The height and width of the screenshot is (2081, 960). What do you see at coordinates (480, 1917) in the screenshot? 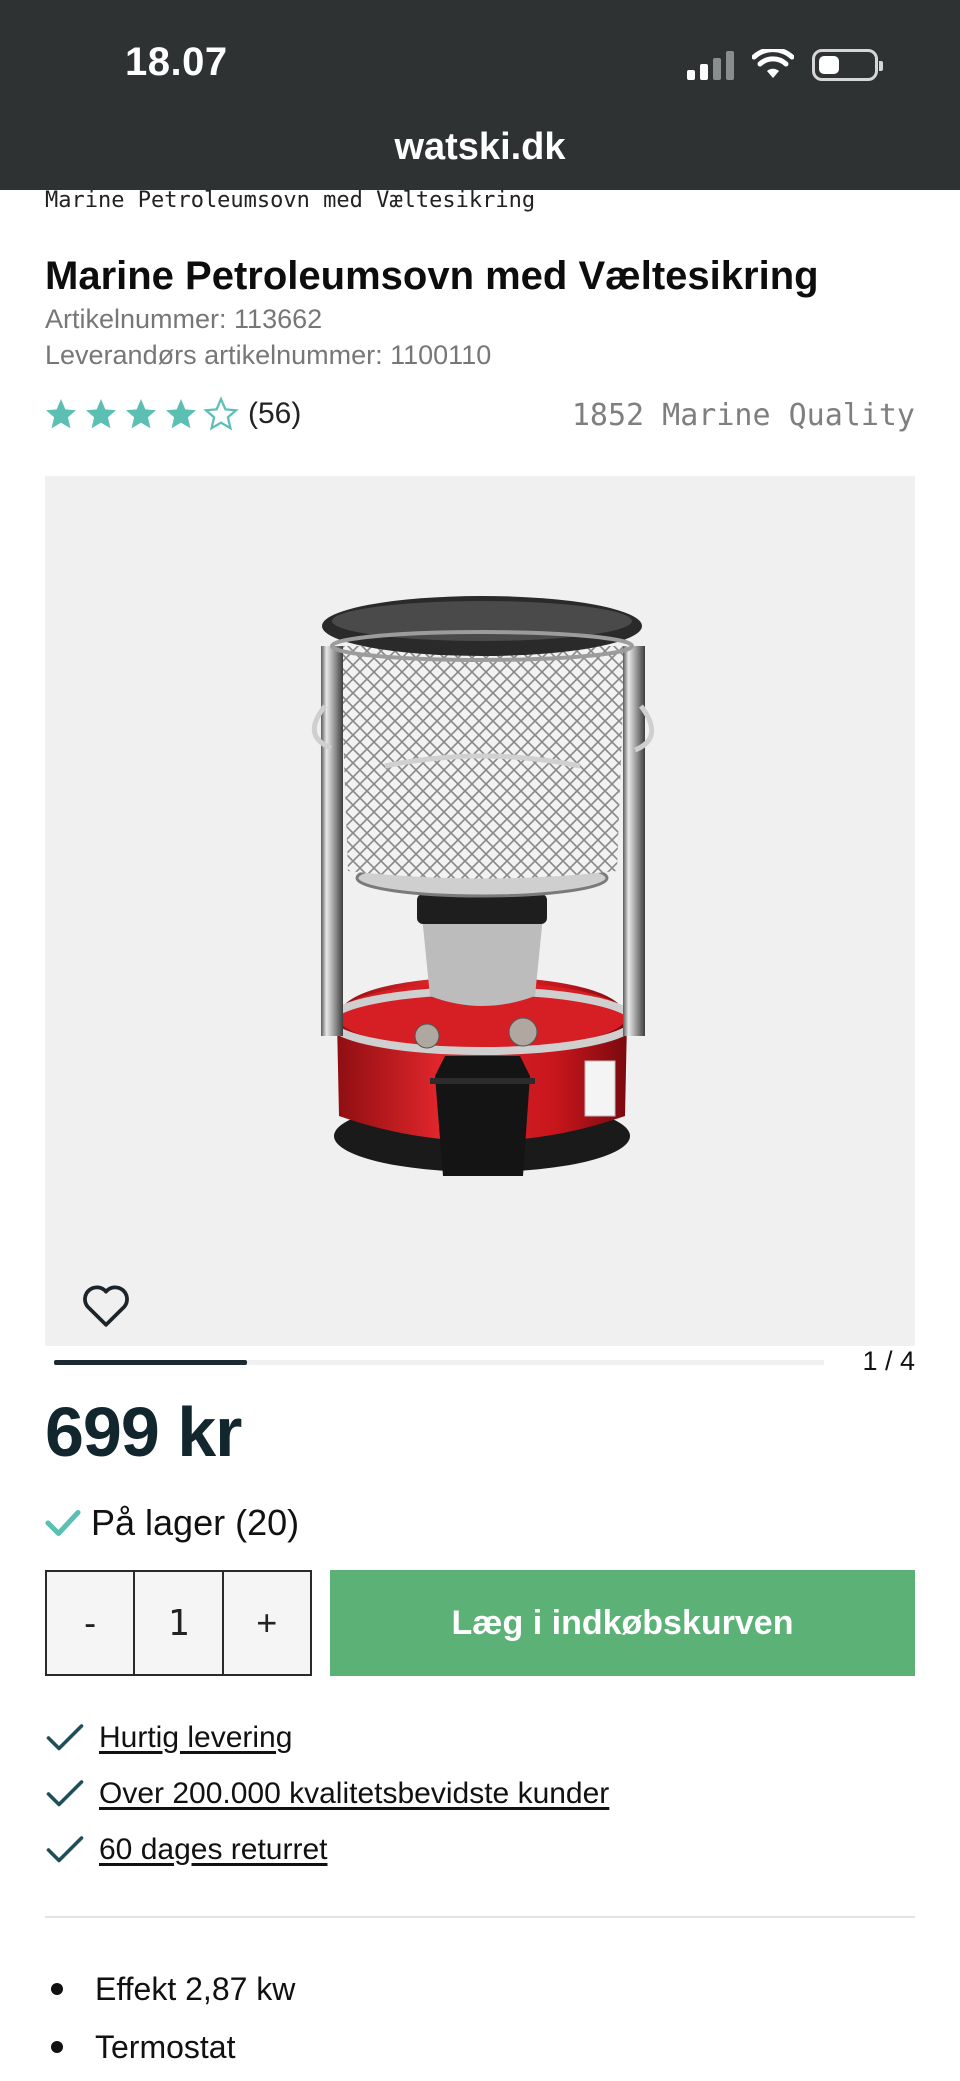
I see `divider` at bounding box center [480, 1917].